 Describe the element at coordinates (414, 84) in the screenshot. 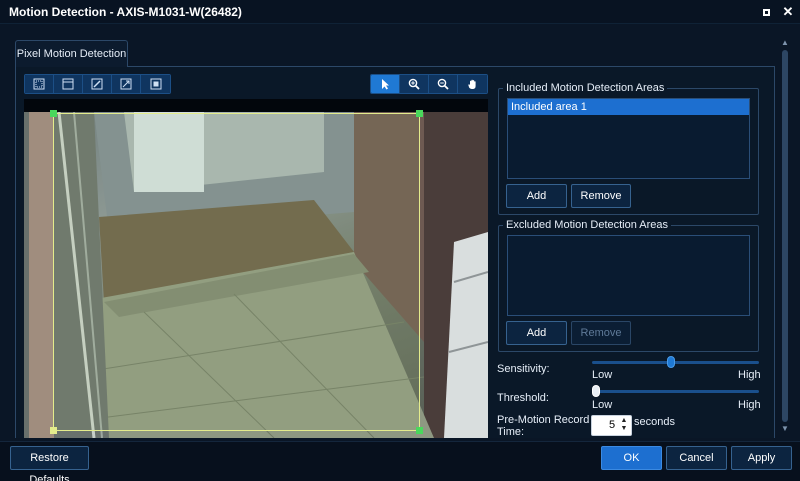

I see `zoom-in-icon` at that location.